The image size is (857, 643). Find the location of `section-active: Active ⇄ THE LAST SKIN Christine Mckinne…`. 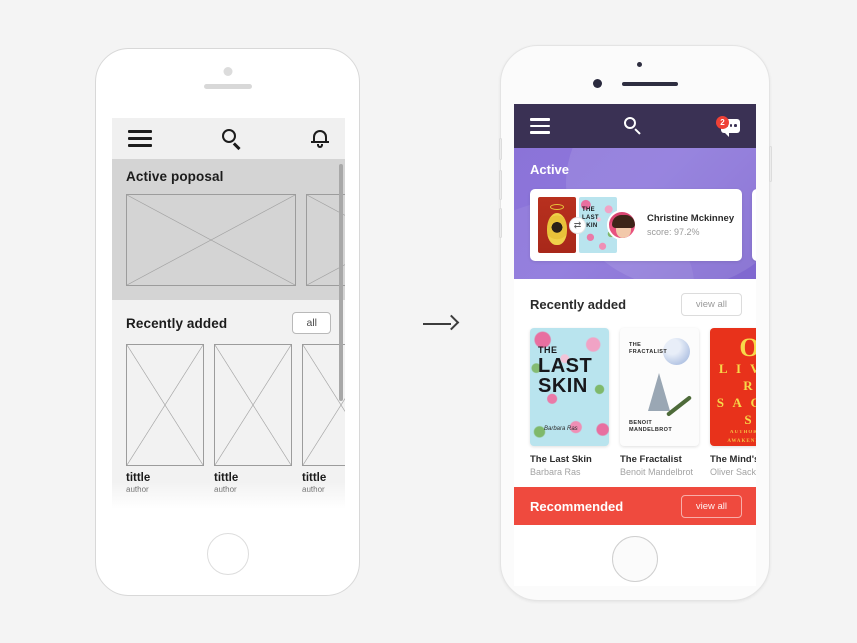

section-active: Active ⇄ THE LAST SKIN Christine Mckinne… is located at coordinates (635, 213).